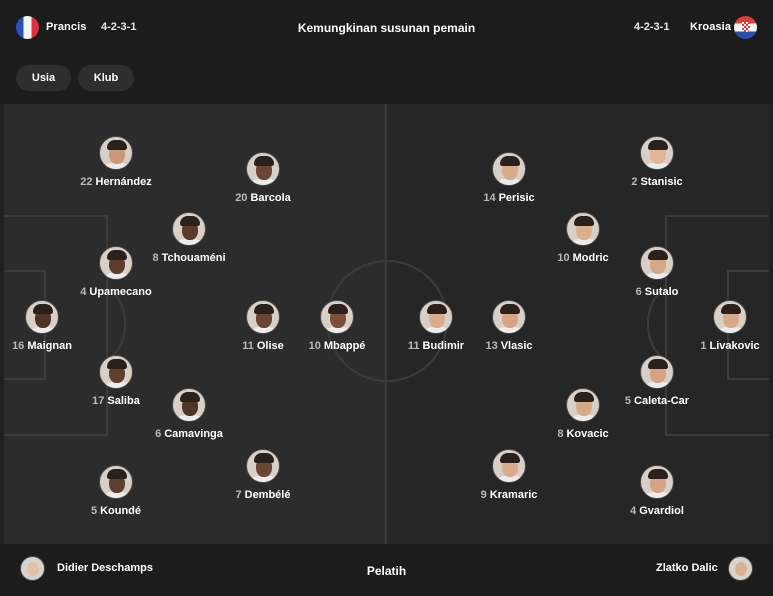 The height and width of the screenshot is (596, 773). What do you see at coordinates (661, 182) in the screenshot?
I see `player-name: Stanisic` at bounding box center [661, 182].